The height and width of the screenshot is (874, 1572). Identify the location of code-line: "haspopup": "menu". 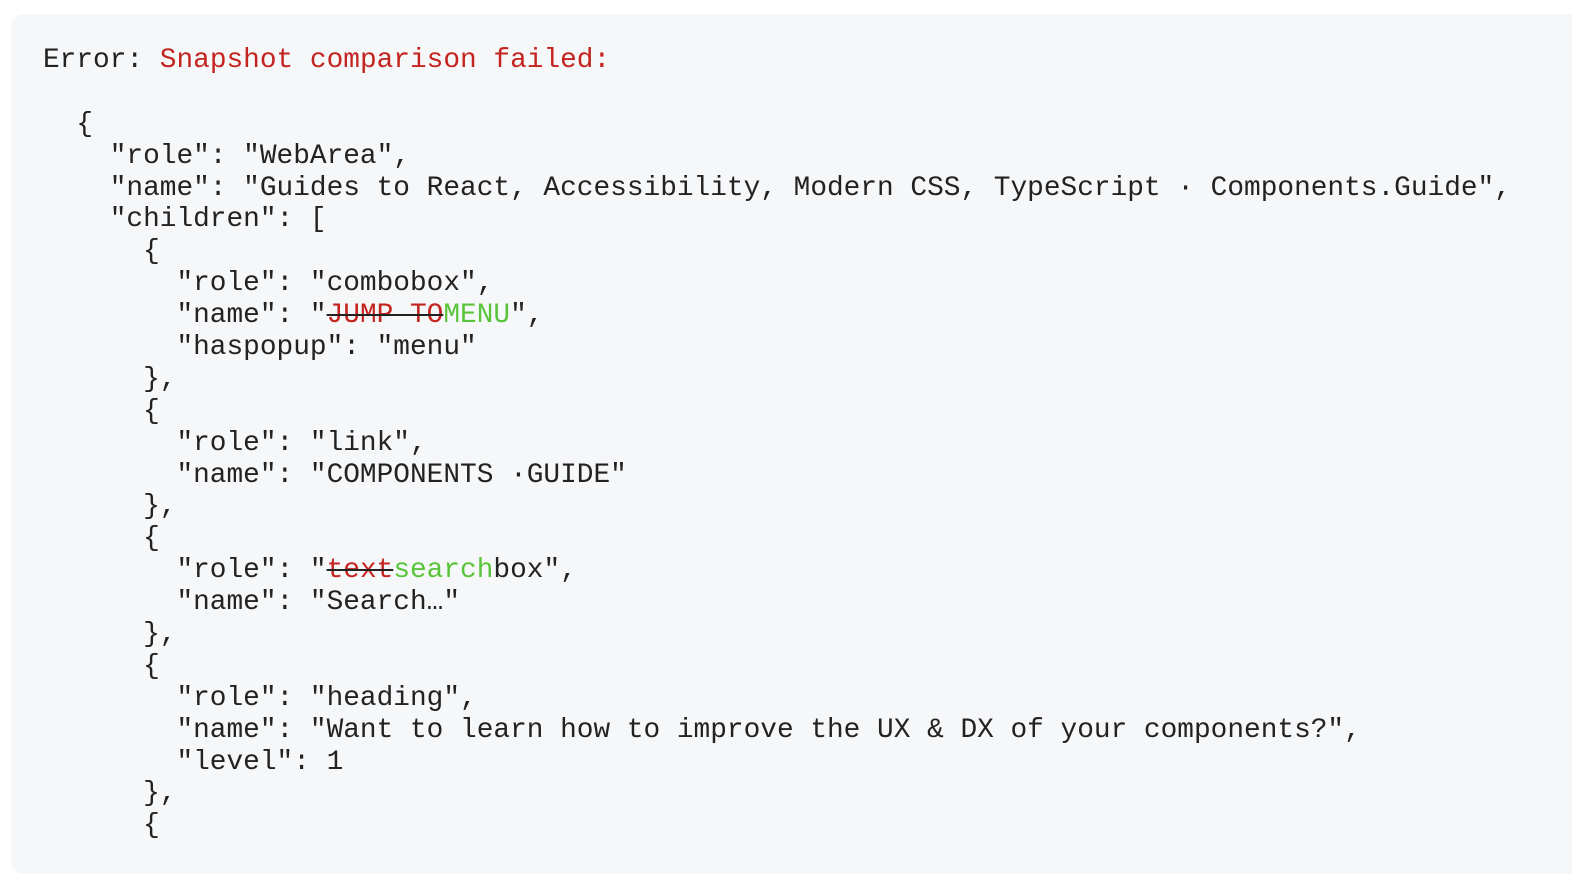
(777, 348).